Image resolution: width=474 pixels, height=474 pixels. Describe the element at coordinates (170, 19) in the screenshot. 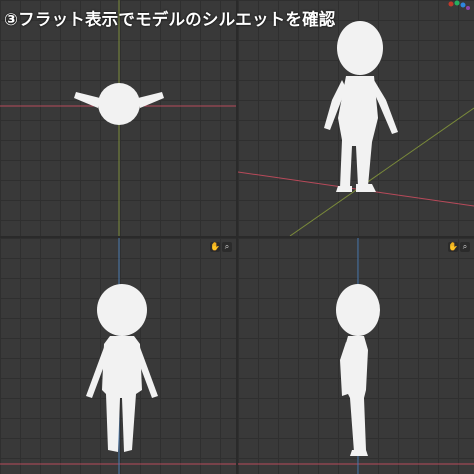

I see `page-title: ③フラット表示でモデルのシルエットを確認` at that location.